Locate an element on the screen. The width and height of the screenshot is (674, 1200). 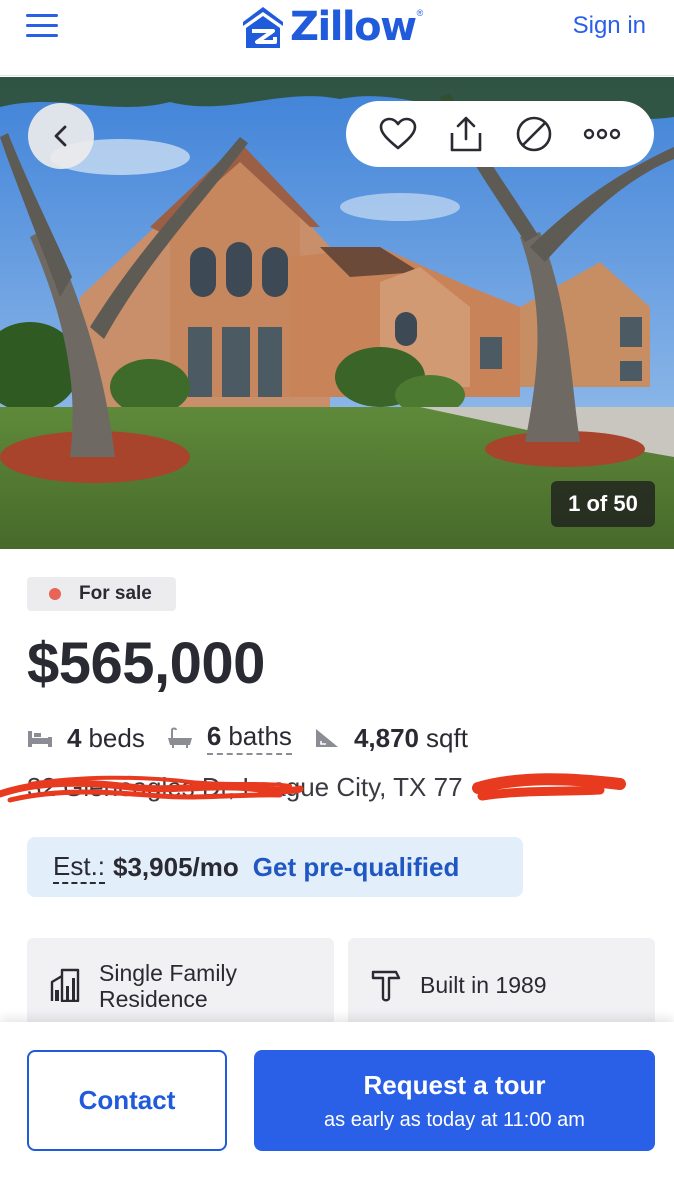
baths-fact: 6 baths is located at coordinates (229, 738).